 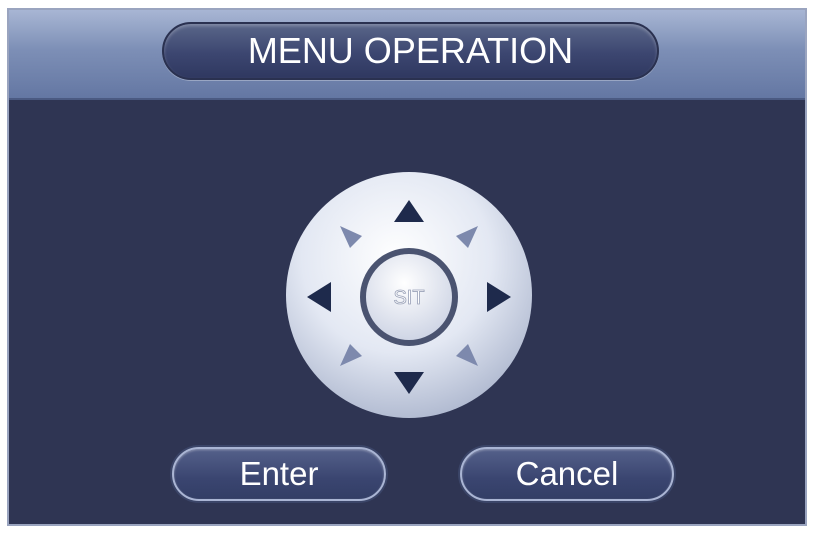 I want to click on cancel-button: Cancel, so click(x=567, y=474).